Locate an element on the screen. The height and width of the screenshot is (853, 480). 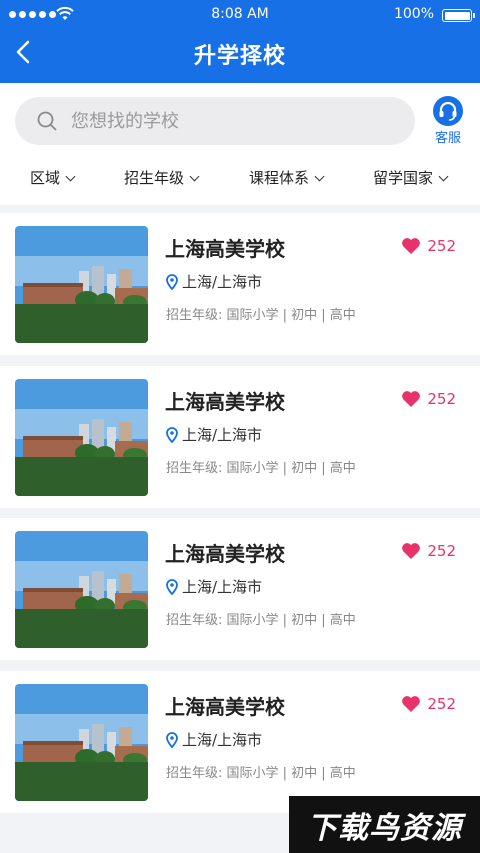
filter-region: 区域 is located at coordinates (53, 177).